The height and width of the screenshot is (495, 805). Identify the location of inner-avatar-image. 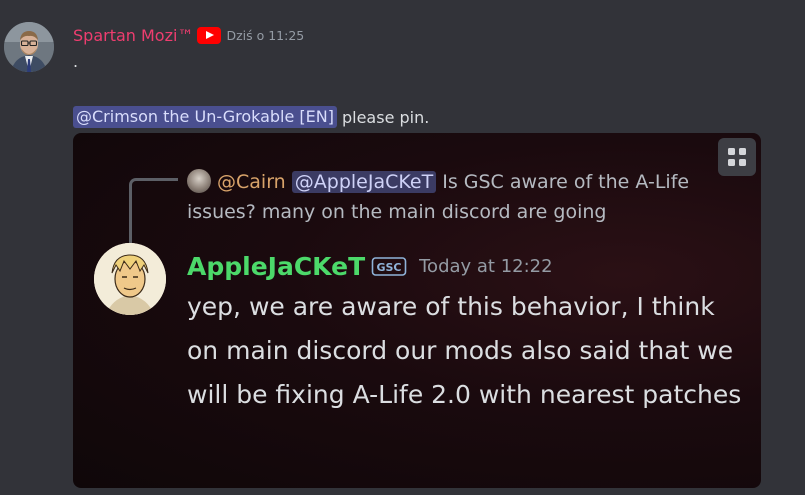
(130, 279).